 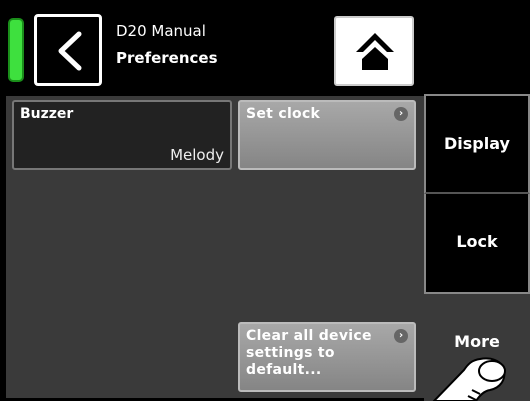 What do you see at coordinates (469, 379) in the screenshot?
I see `hand-pointer-icon` at bounding box center [469, 379].